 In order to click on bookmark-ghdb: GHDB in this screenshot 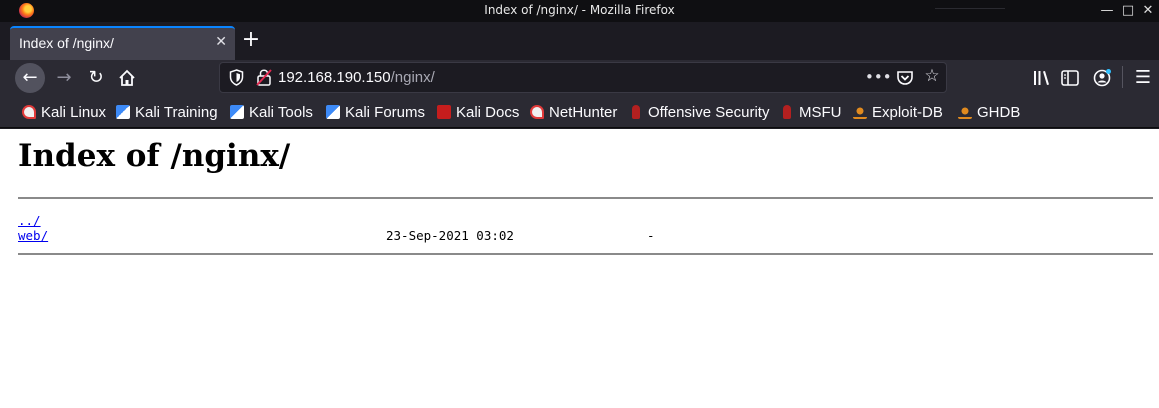, I will do `click(989, 112)`.